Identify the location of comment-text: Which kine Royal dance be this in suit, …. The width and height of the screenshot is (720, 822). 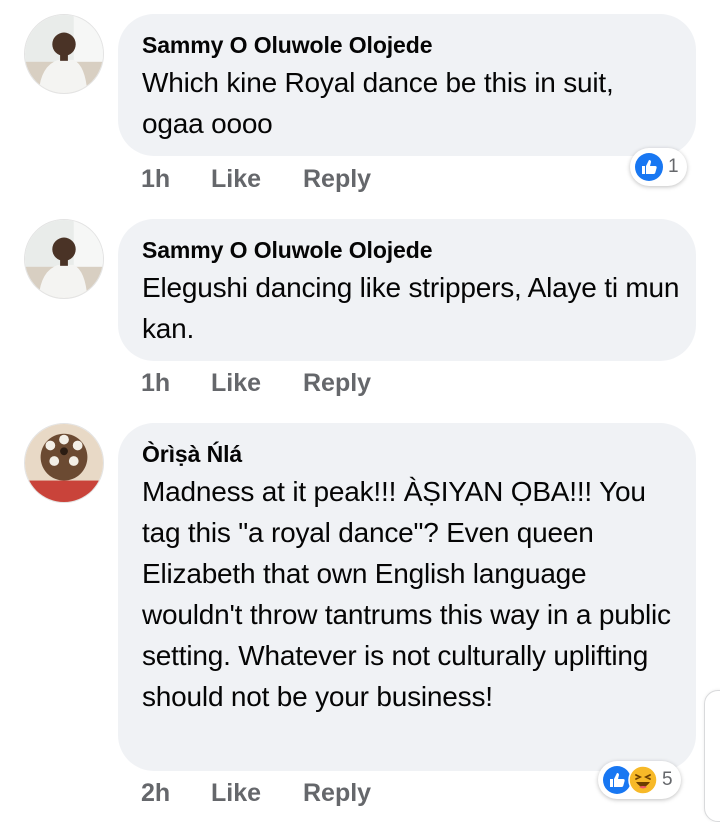
(378, 103).